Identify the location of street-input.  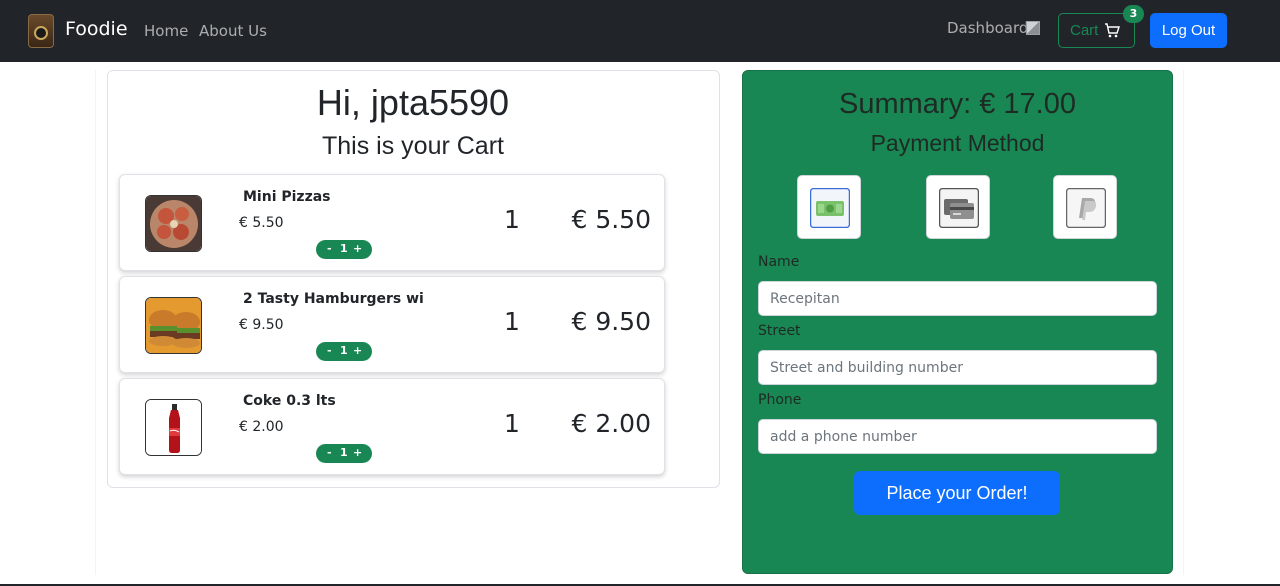
(957, 367).